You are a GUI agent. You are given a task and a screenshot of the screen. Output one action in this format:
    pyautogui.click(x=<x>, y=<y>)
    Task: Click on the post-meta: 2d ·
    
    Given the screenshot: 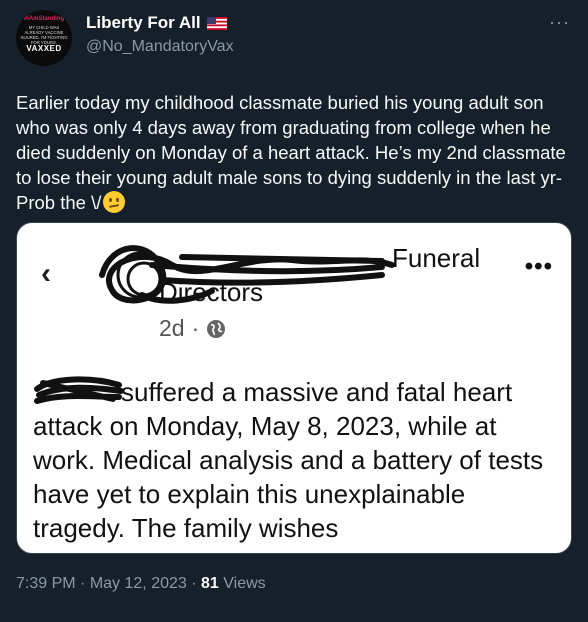 What is the action you would take?
    pyautogui.click(x=192, y=328)
    